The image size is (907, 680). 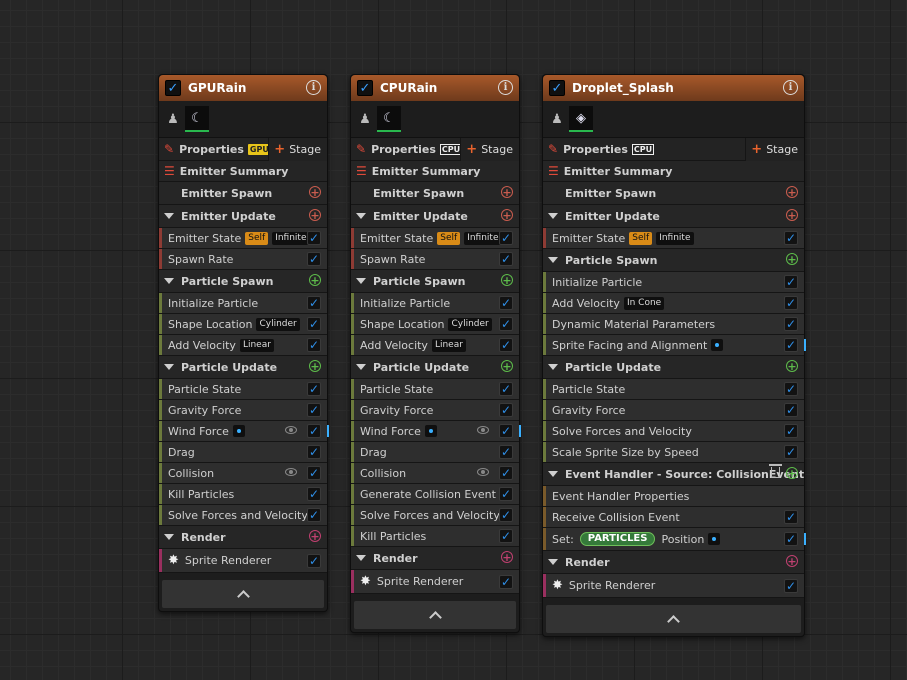 What do you see at coordinates (673, 367) in the screenshot?
I see `particle-update-section: Particle Update +` at bounding box center [673, 367].